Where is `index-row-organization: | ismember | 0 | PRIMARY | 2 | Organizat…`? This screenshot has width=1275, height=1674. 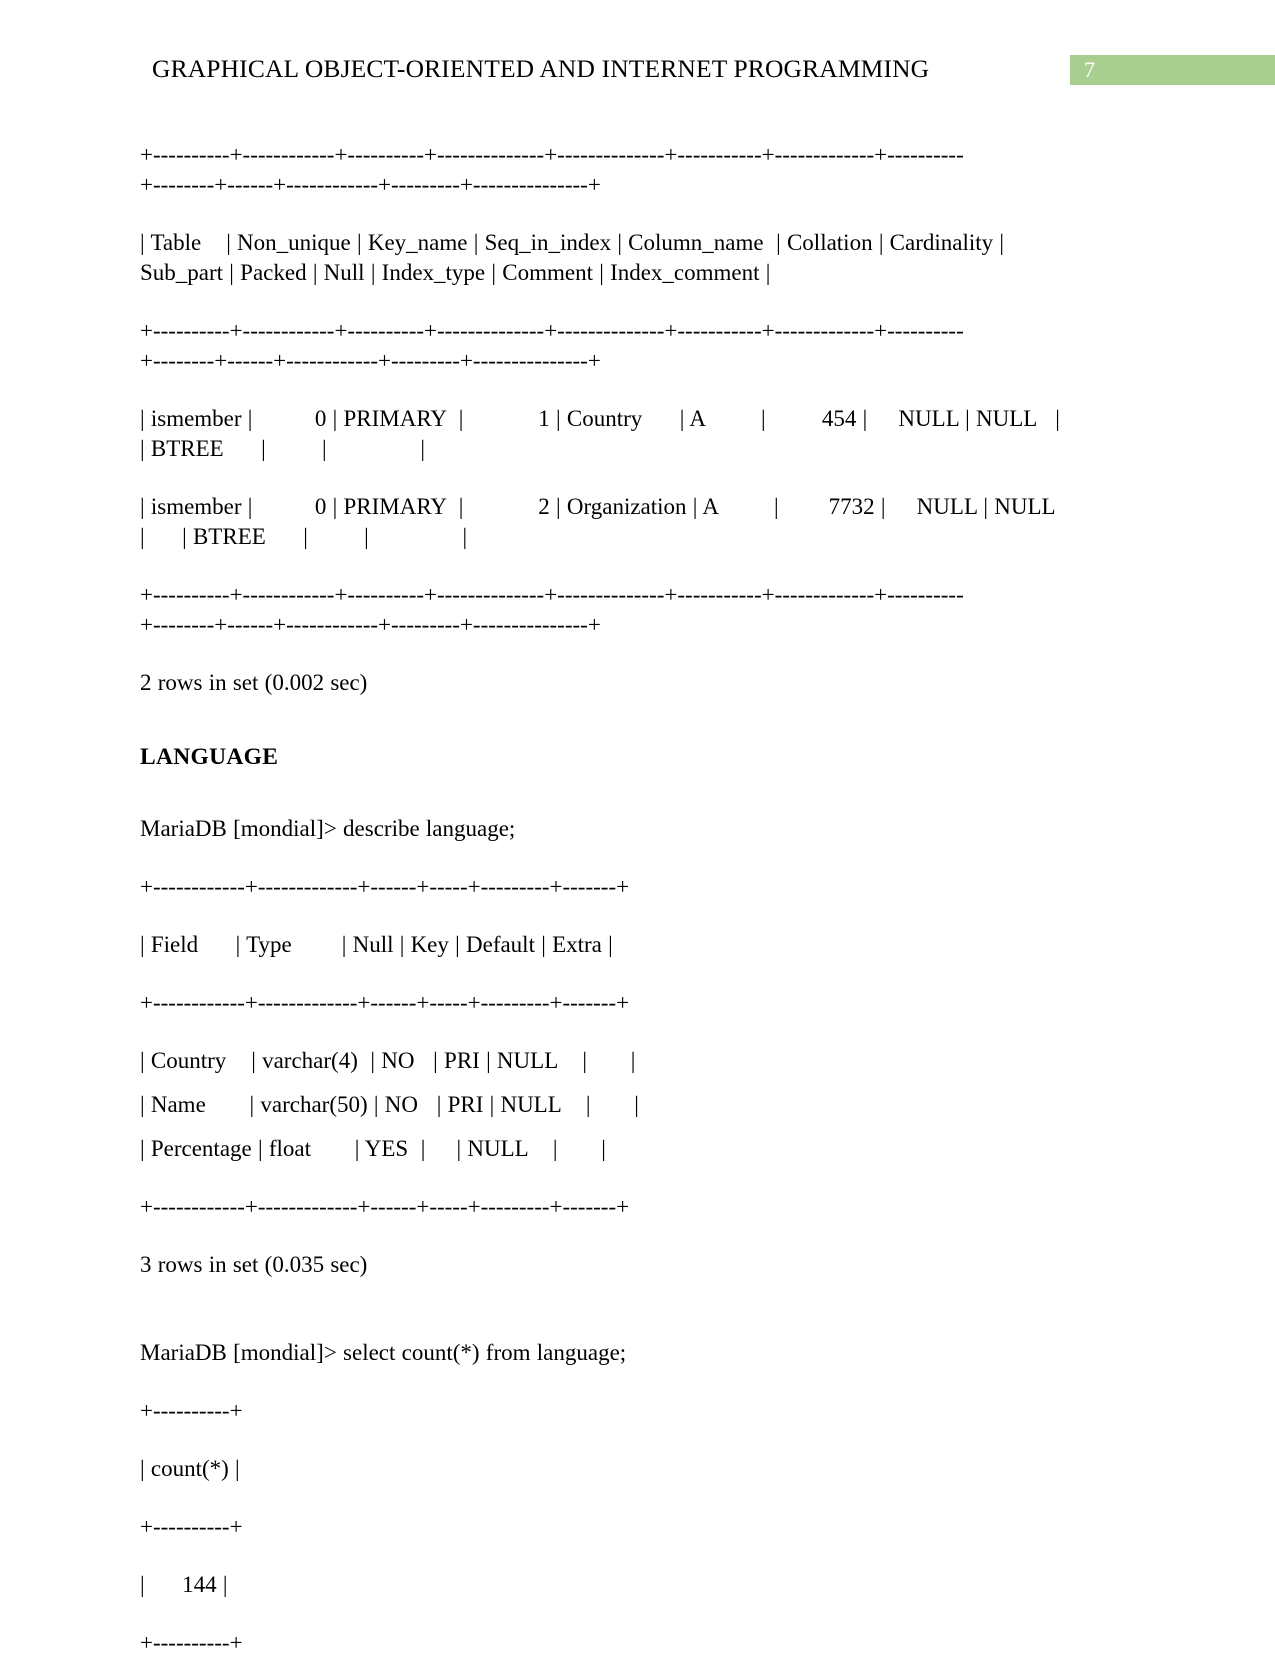 index-row-organization: | ismember | 0 | PRIMARY | 2 | Organizat… is located at coordinates (620, 522).